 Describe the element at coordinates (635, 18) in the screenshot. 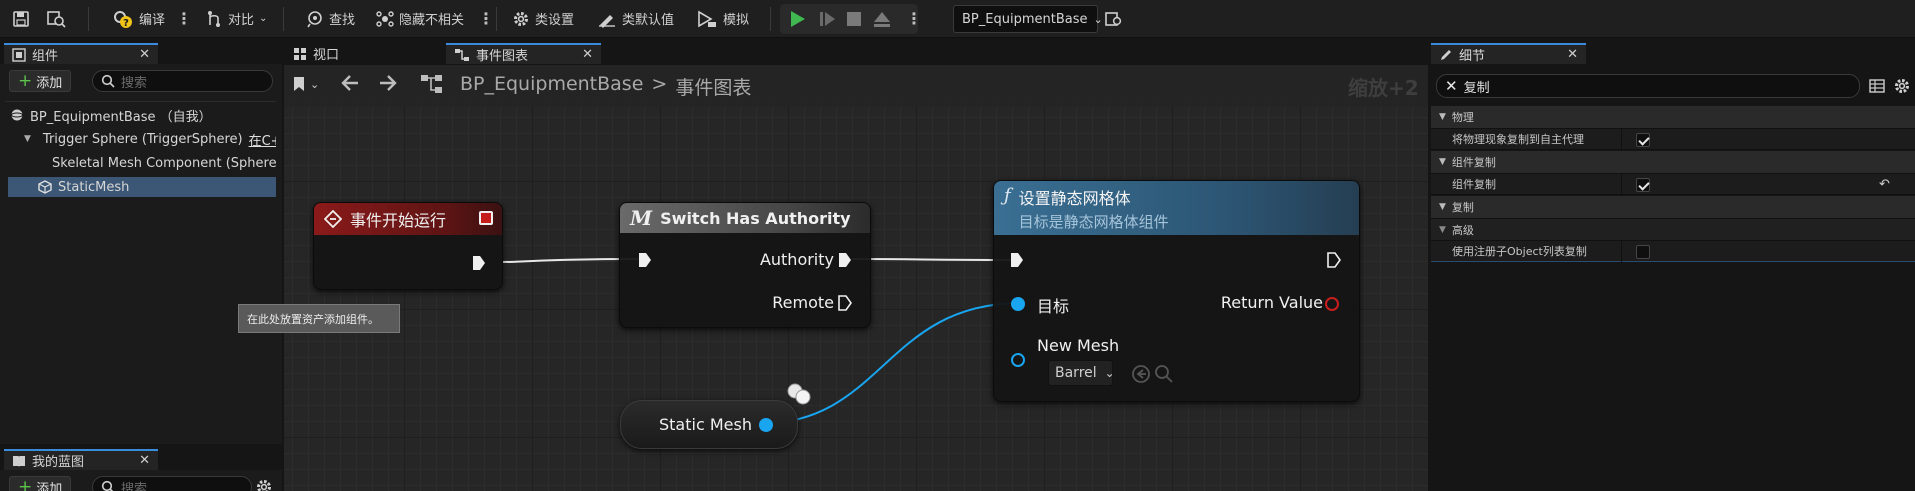

I see `class-defaults-button: 类默认值` at that location.